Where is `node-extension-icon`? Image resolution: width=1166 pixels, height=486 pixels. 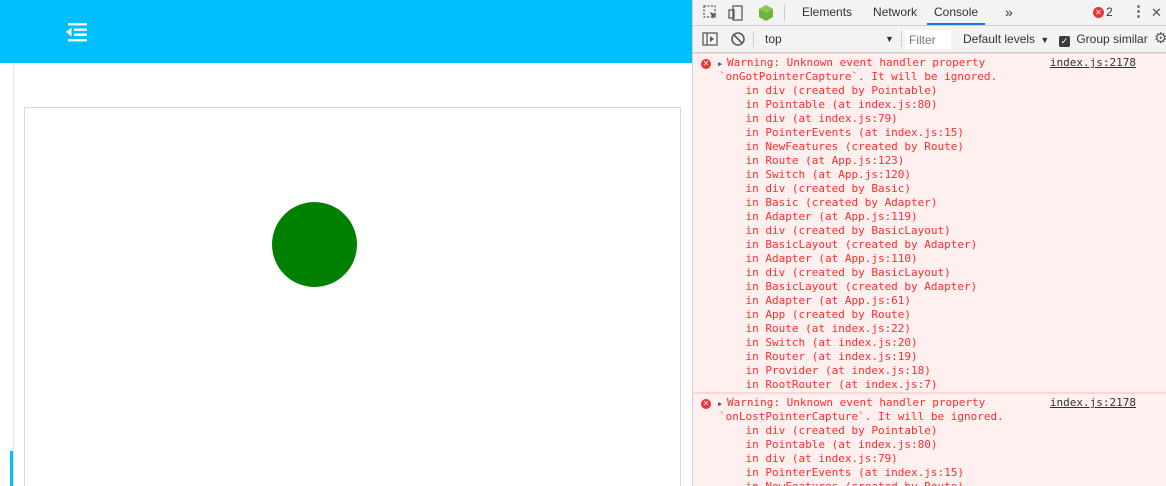
node-extension-icon is located at coordinates (766, 13).